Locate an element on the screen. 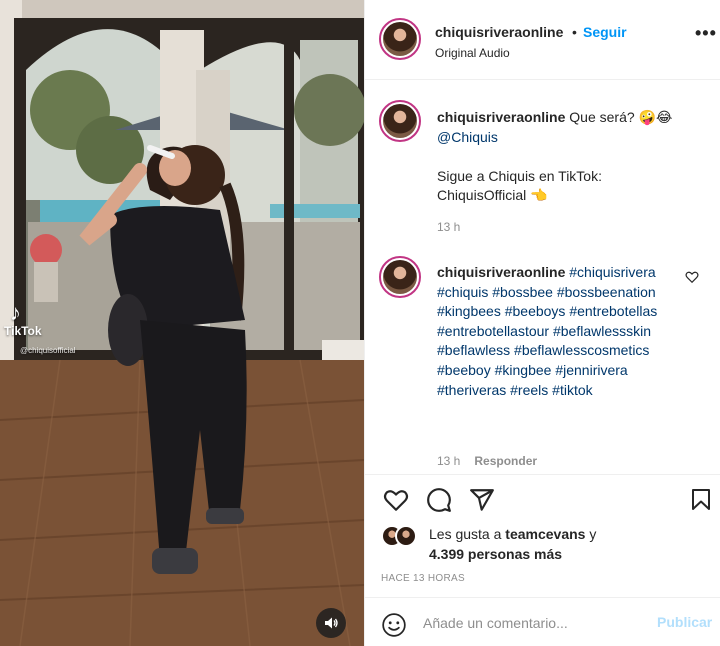 The image size is (720, 646). caption-mention: @Chiquis is located at coordinates (467, 137).